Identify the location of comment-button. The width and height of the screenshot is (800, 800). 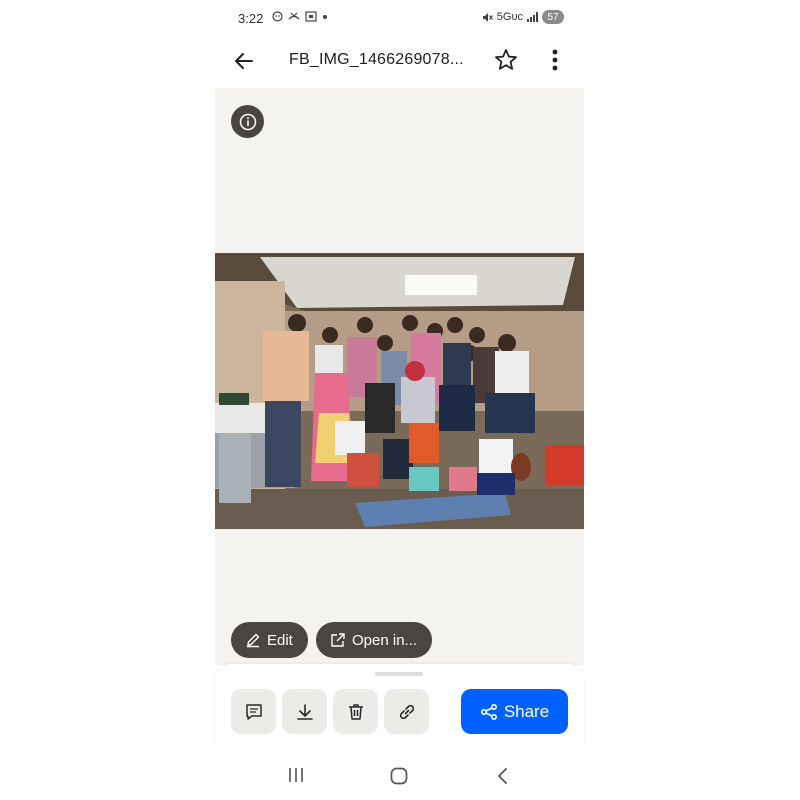
(253, 711).